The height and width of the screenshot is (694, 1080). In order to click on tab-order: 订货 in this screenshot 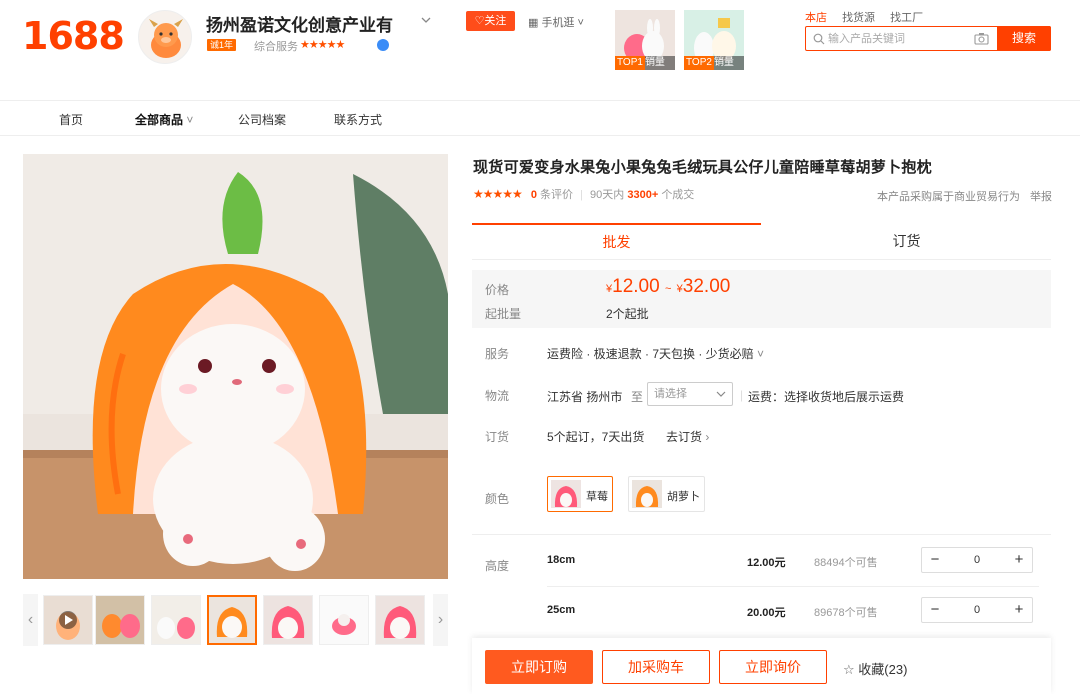, I will do `click(906, 241)`.